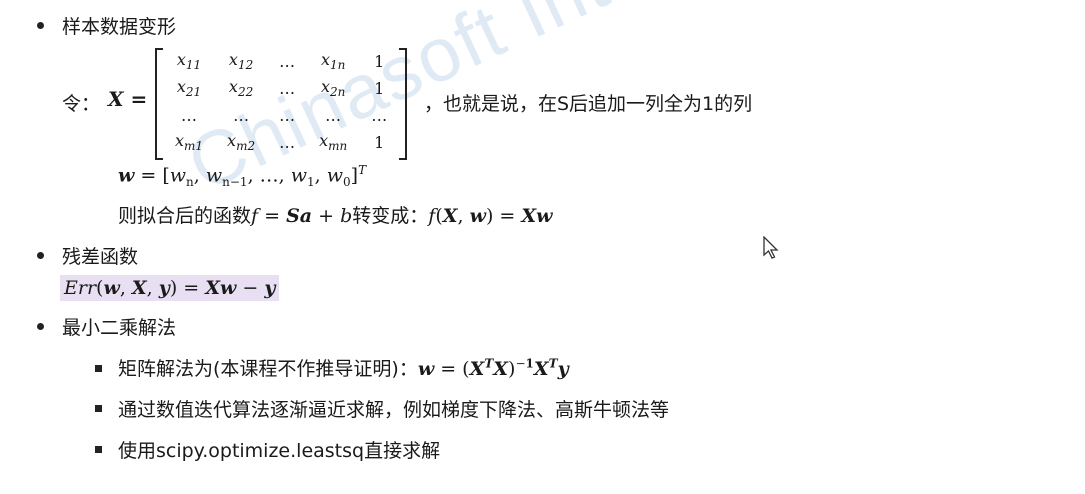 This screenshot has height=494, width=1085. I want to click on heading-residual: 残差函数, so click(100, 257).